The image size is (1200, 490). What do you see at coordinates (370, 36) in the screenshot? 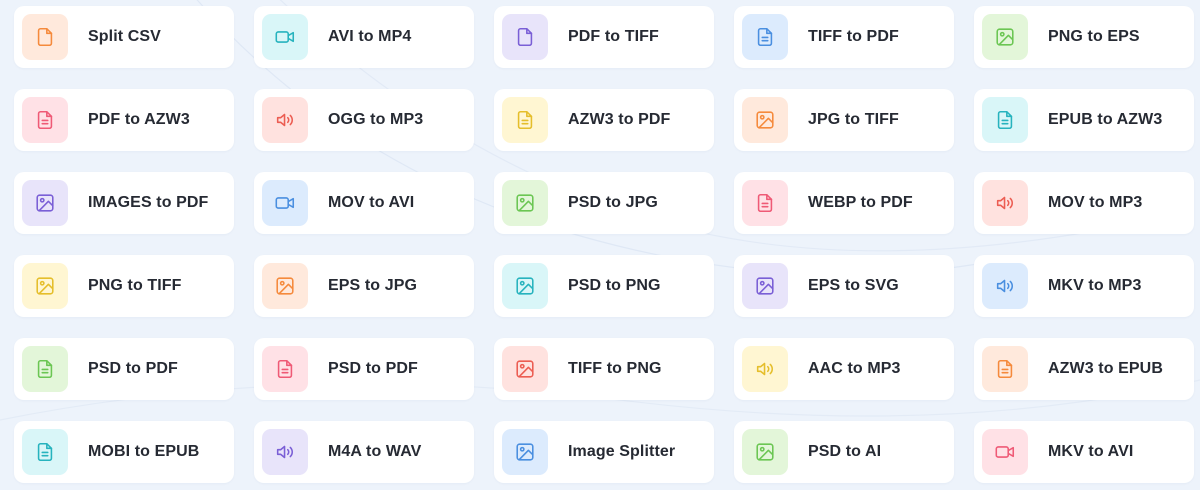
I see `tool-label: AVI to MP4` at bounding box center [370, 36].